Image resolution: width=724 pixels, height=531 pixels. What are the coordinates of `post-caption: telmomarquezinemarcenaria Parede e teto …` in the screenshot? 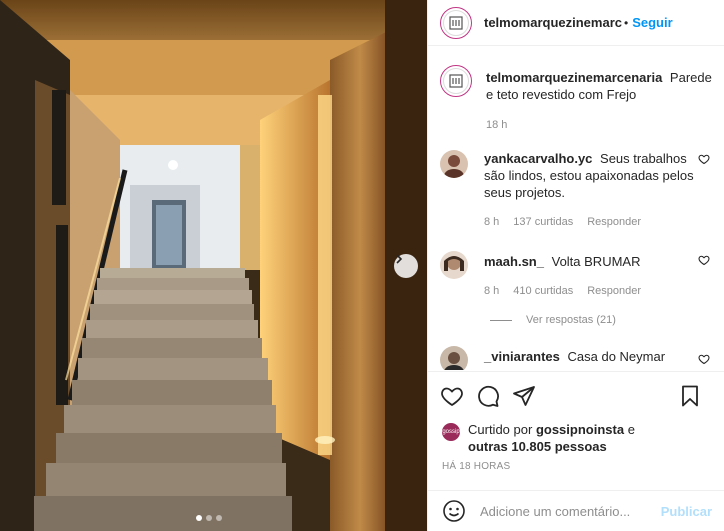 It's located at (582, 95).